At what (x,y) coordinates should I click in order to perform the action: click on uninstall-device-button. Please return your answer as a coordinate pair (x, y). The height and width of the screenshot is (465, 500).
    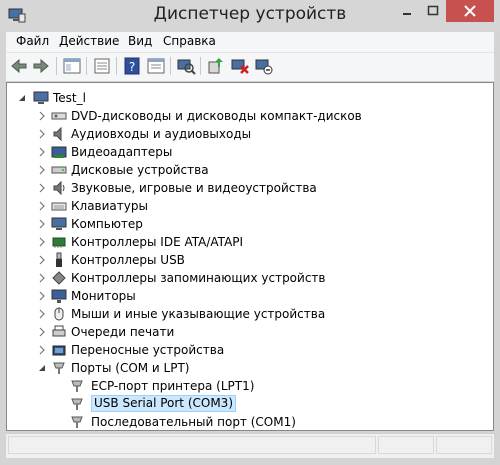
    Looking at the image, I should click on (240, 66).